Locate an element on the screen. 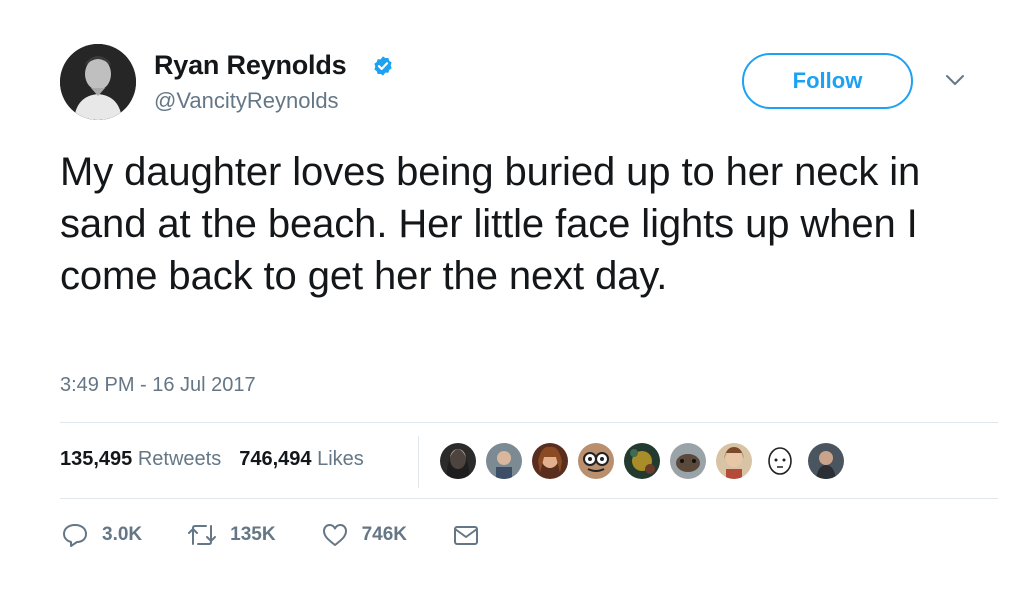  engagement-stats: 135,495 Retweets 746,494 Likes is located at coordinates (221, 459).